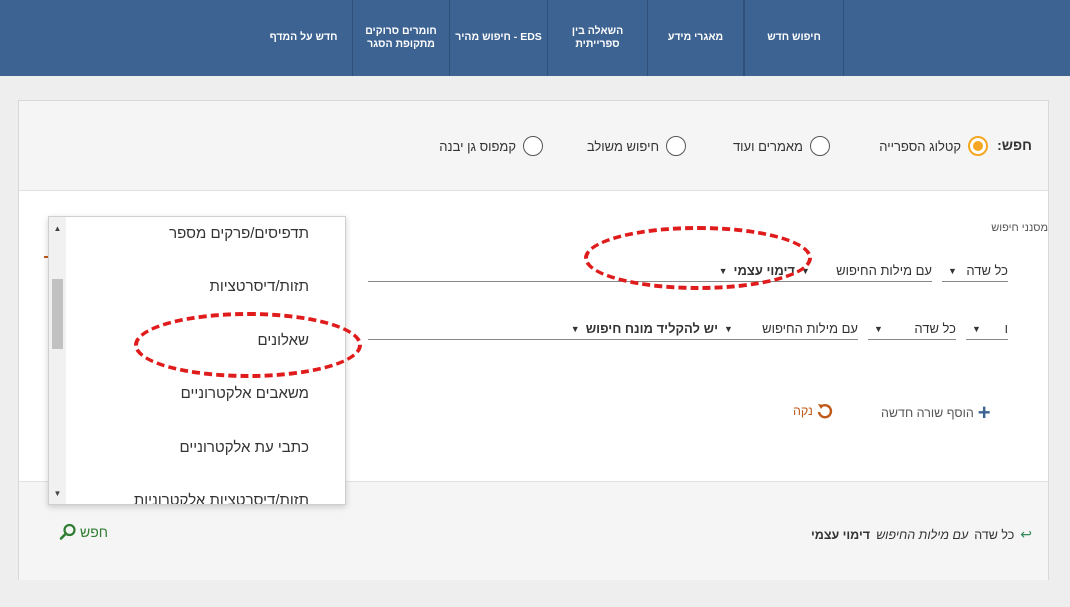  What do you see at coordinates (1019, 228) in the screenshot?
I see `search-filters-title: מסנני חיפוש` at bounding box center [1019, 228].